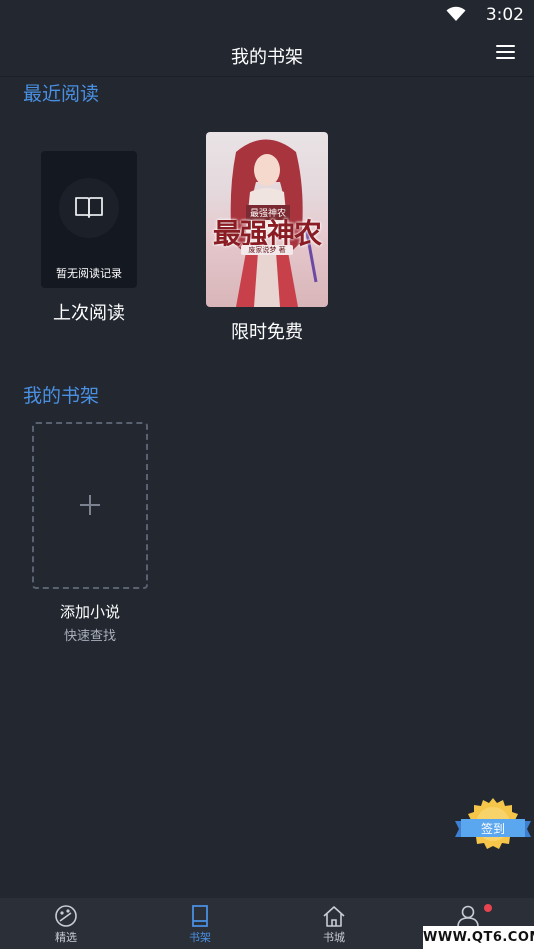 The image size is (534, 949). What do you see at coordinates (89, 273) in the screenshot?
I see `empty-record-text: 暂无阅读记录` at bounding box center [89, 273].